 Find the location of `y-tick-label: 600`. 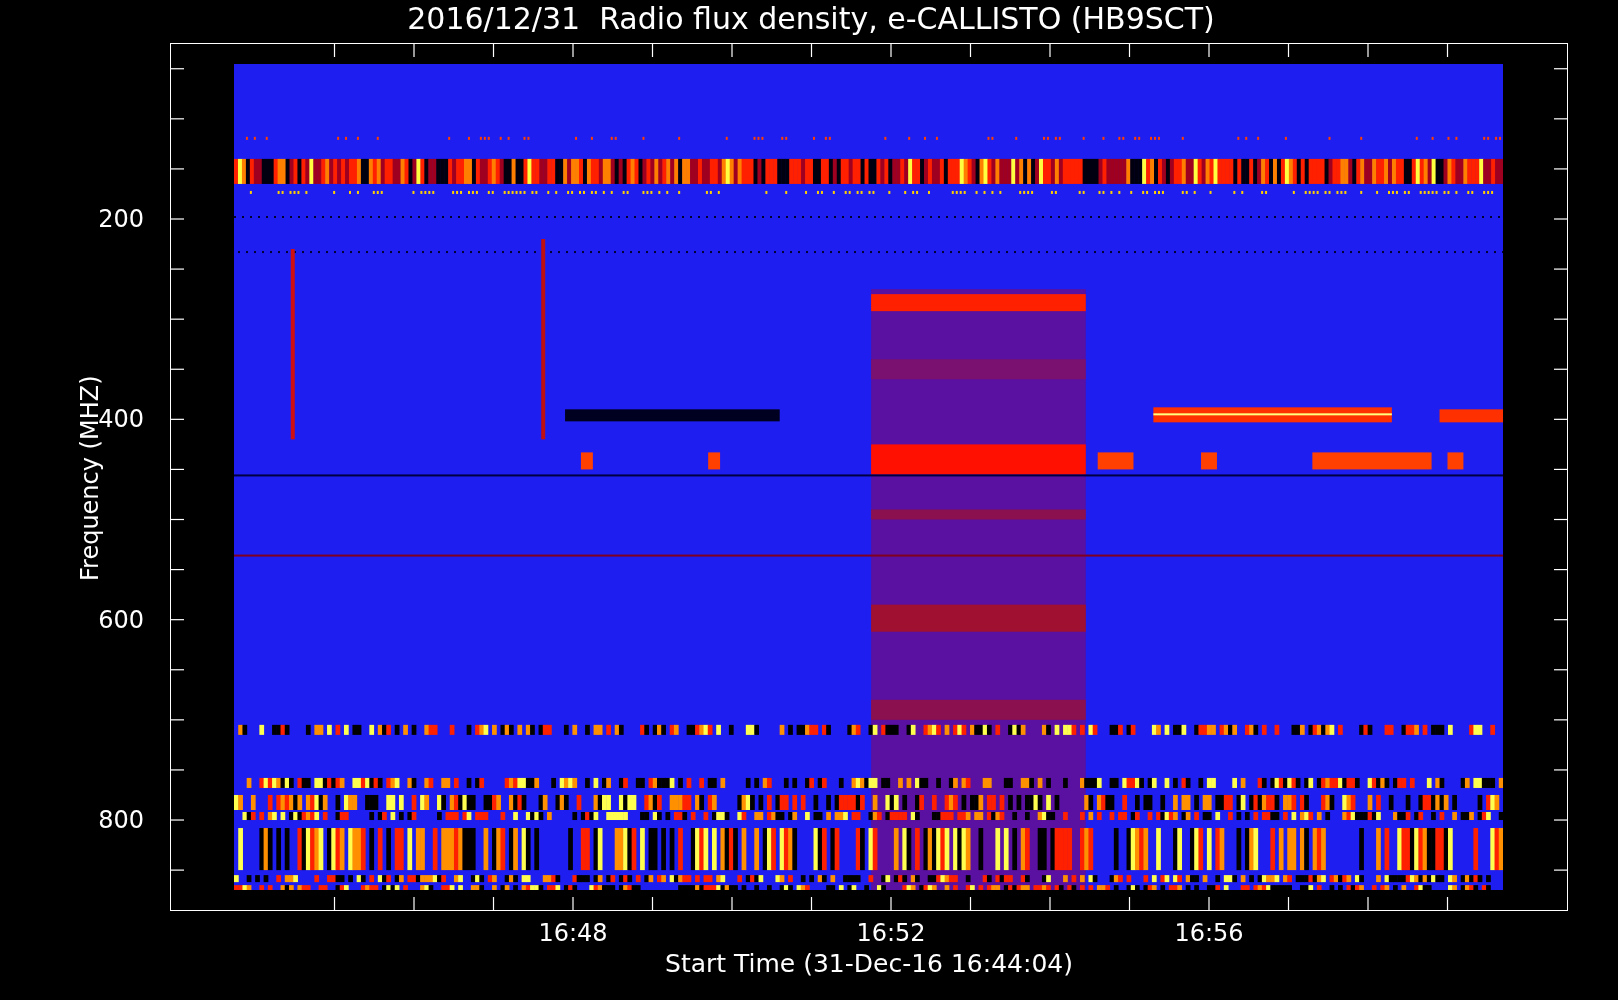

y-tick-label: 600 is located at coordinates (120, 619).